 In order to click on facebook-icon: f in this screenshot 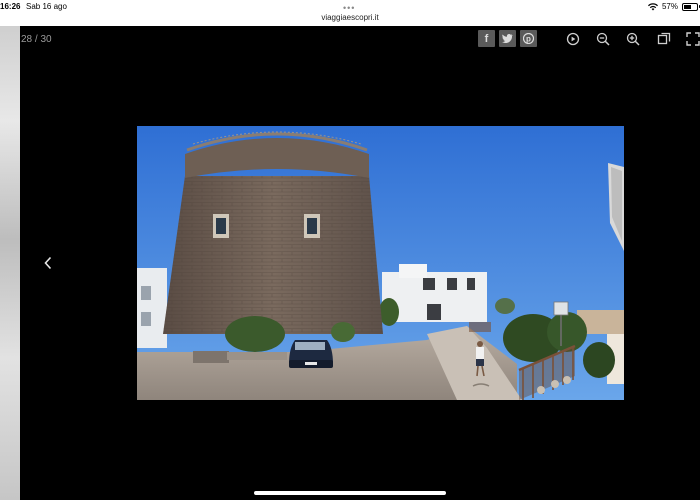, I will do `click(486, 38)`.